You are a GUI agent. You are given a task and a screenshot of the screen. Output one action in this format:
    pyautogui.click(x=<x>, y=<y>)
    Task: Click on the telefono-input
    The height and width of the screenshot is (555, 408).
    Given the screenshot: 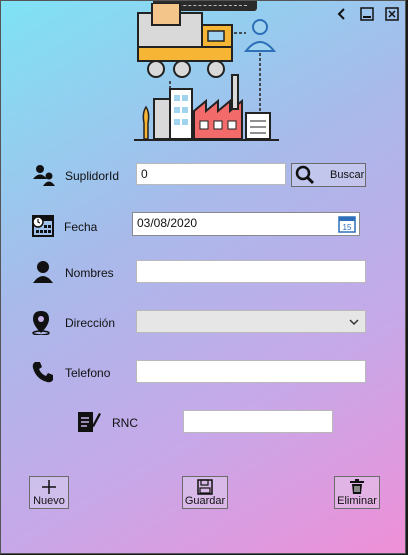 What is the action you would take?
    pyautogui.click(x=251, y=371)
    